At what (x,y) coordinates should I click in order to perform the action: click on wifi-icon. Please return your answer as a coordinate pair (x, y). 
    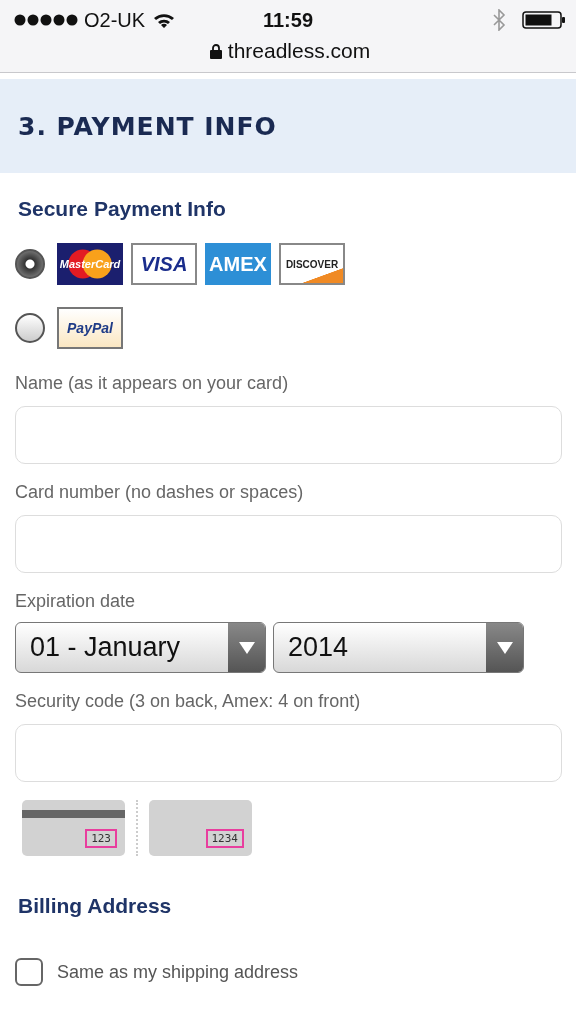
    Looking at the image, I should click on (164, 20).